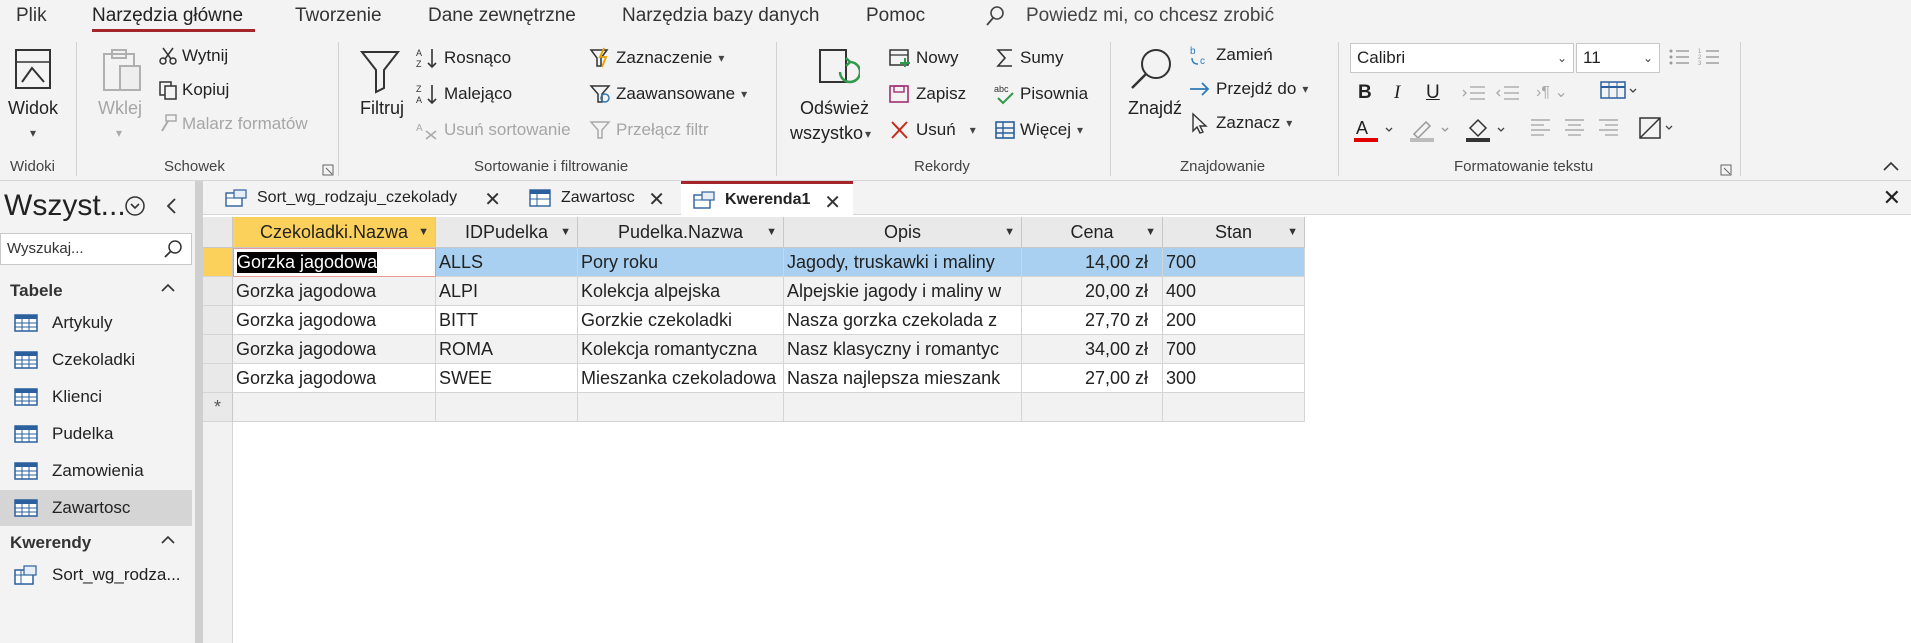  Describe the element at coordinates (334, 232) in the screenshot. I see `column-header: Czekoladki.Nazwa ▼` at that location.